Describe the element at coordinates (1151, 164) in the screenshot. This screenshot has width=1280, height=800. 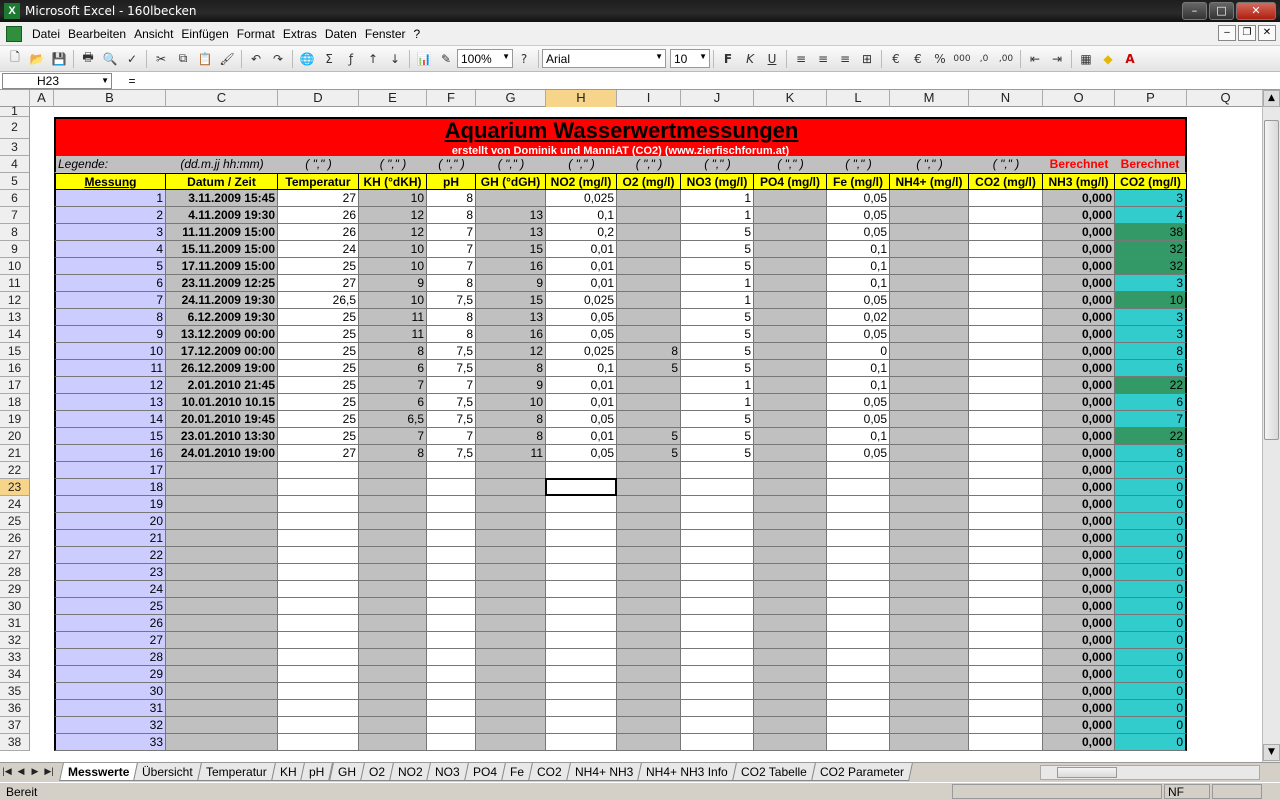
I see `legend-calculated: Berechnet` at that location.